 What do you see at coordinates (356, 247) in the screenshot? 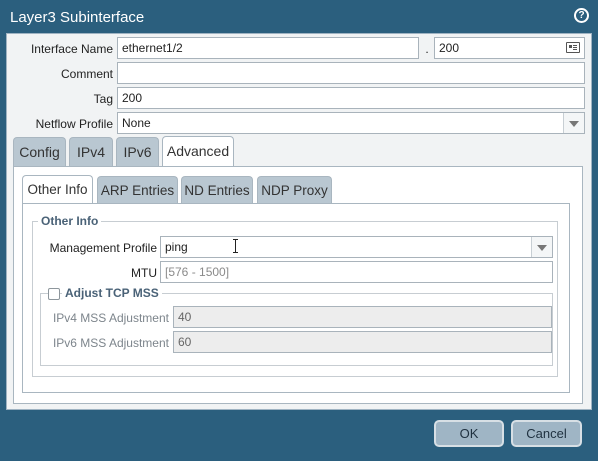
I see `management-profile-select: ping` at bounding box center [356, 247].